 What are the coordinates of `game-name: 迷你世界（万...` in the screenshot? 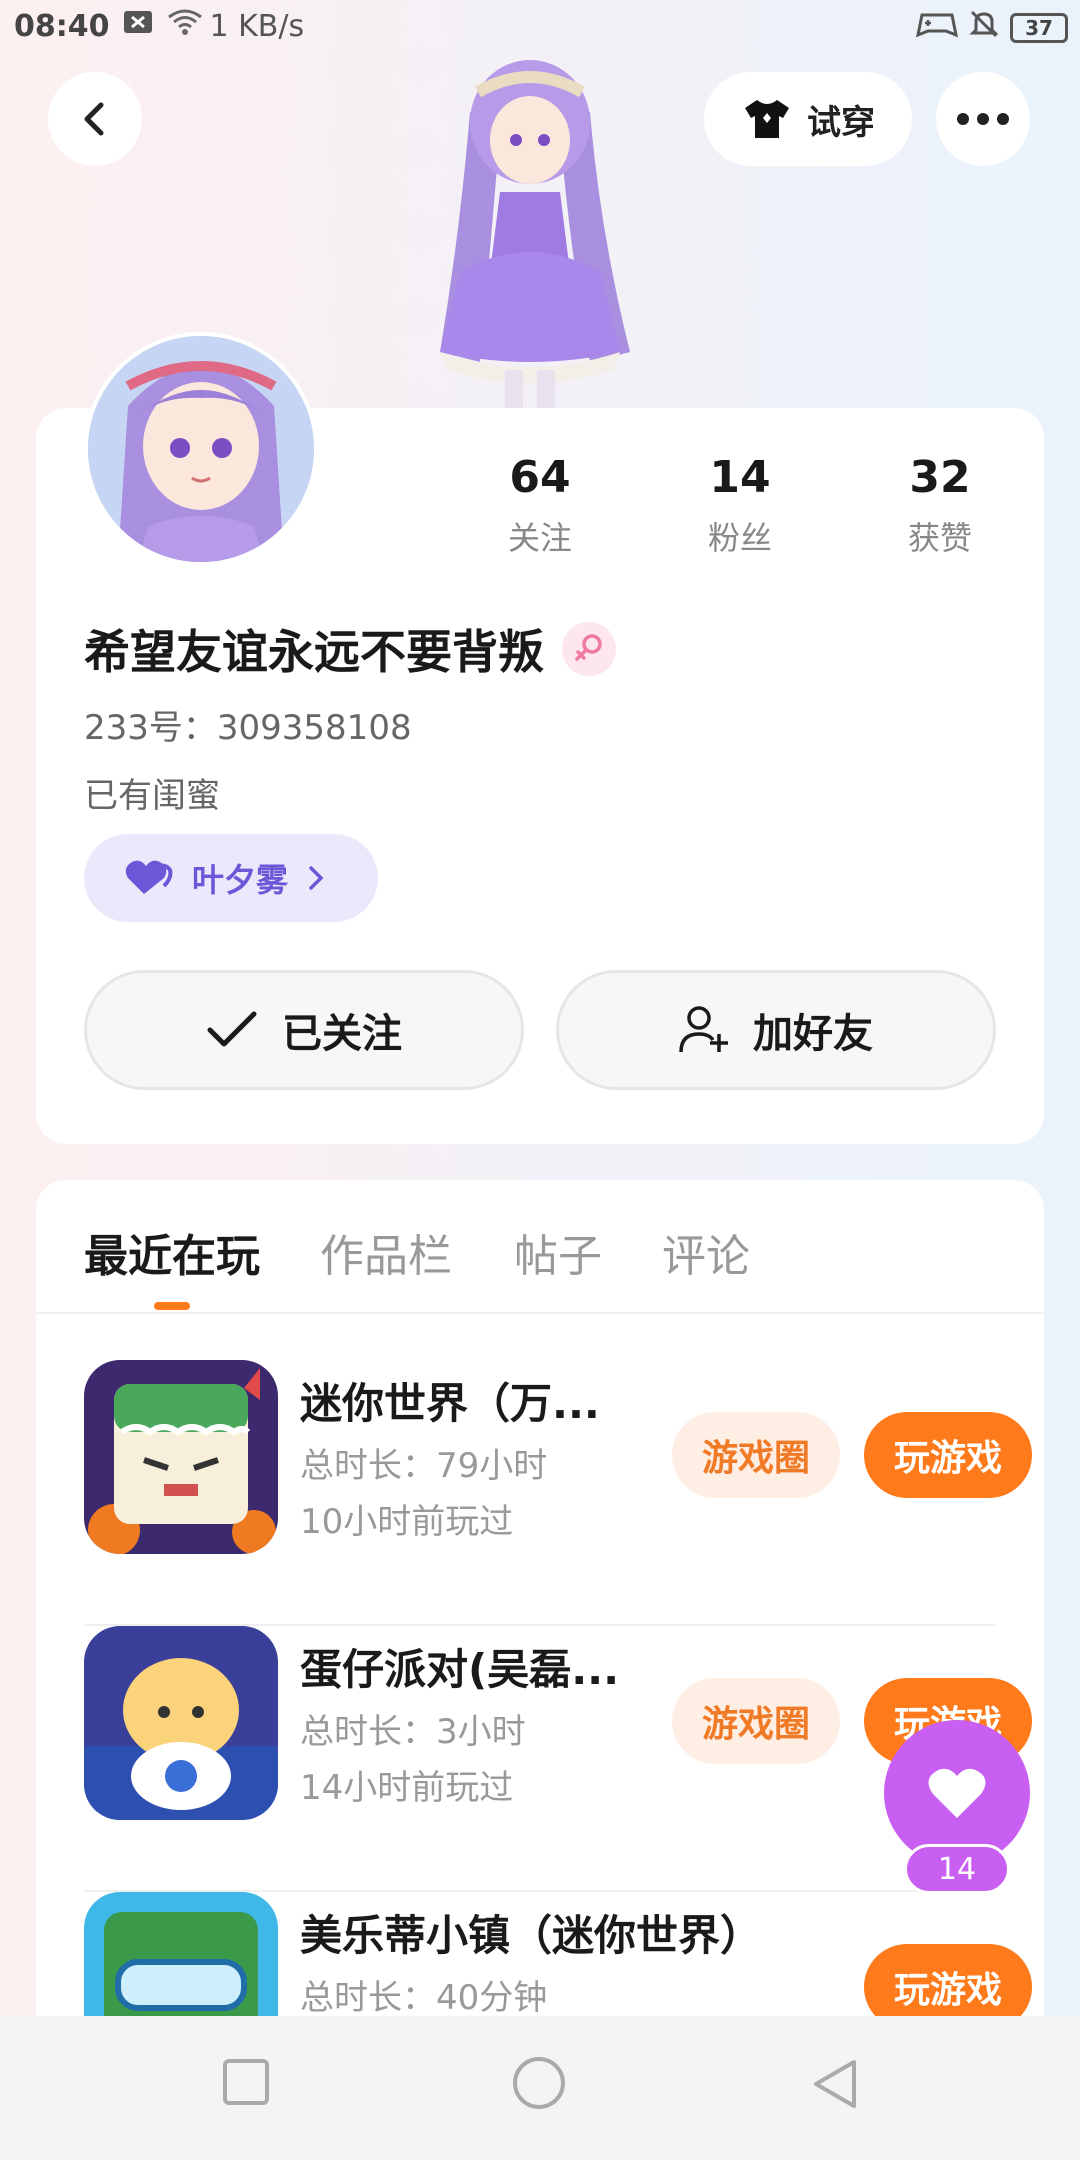 It's located at (450, 1403).